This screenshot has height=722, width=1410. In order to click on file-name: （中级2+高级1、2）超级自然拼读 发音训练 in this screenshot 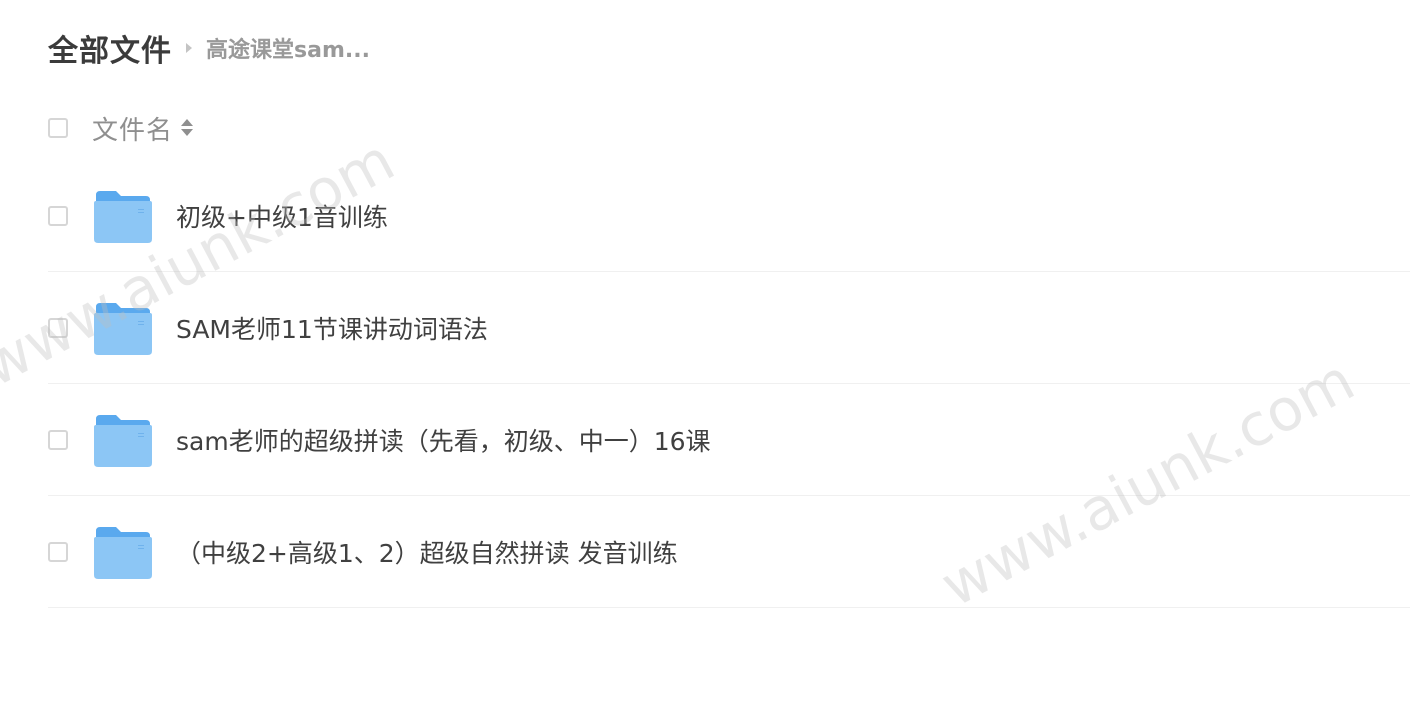, I will do `click(427, 552)`.